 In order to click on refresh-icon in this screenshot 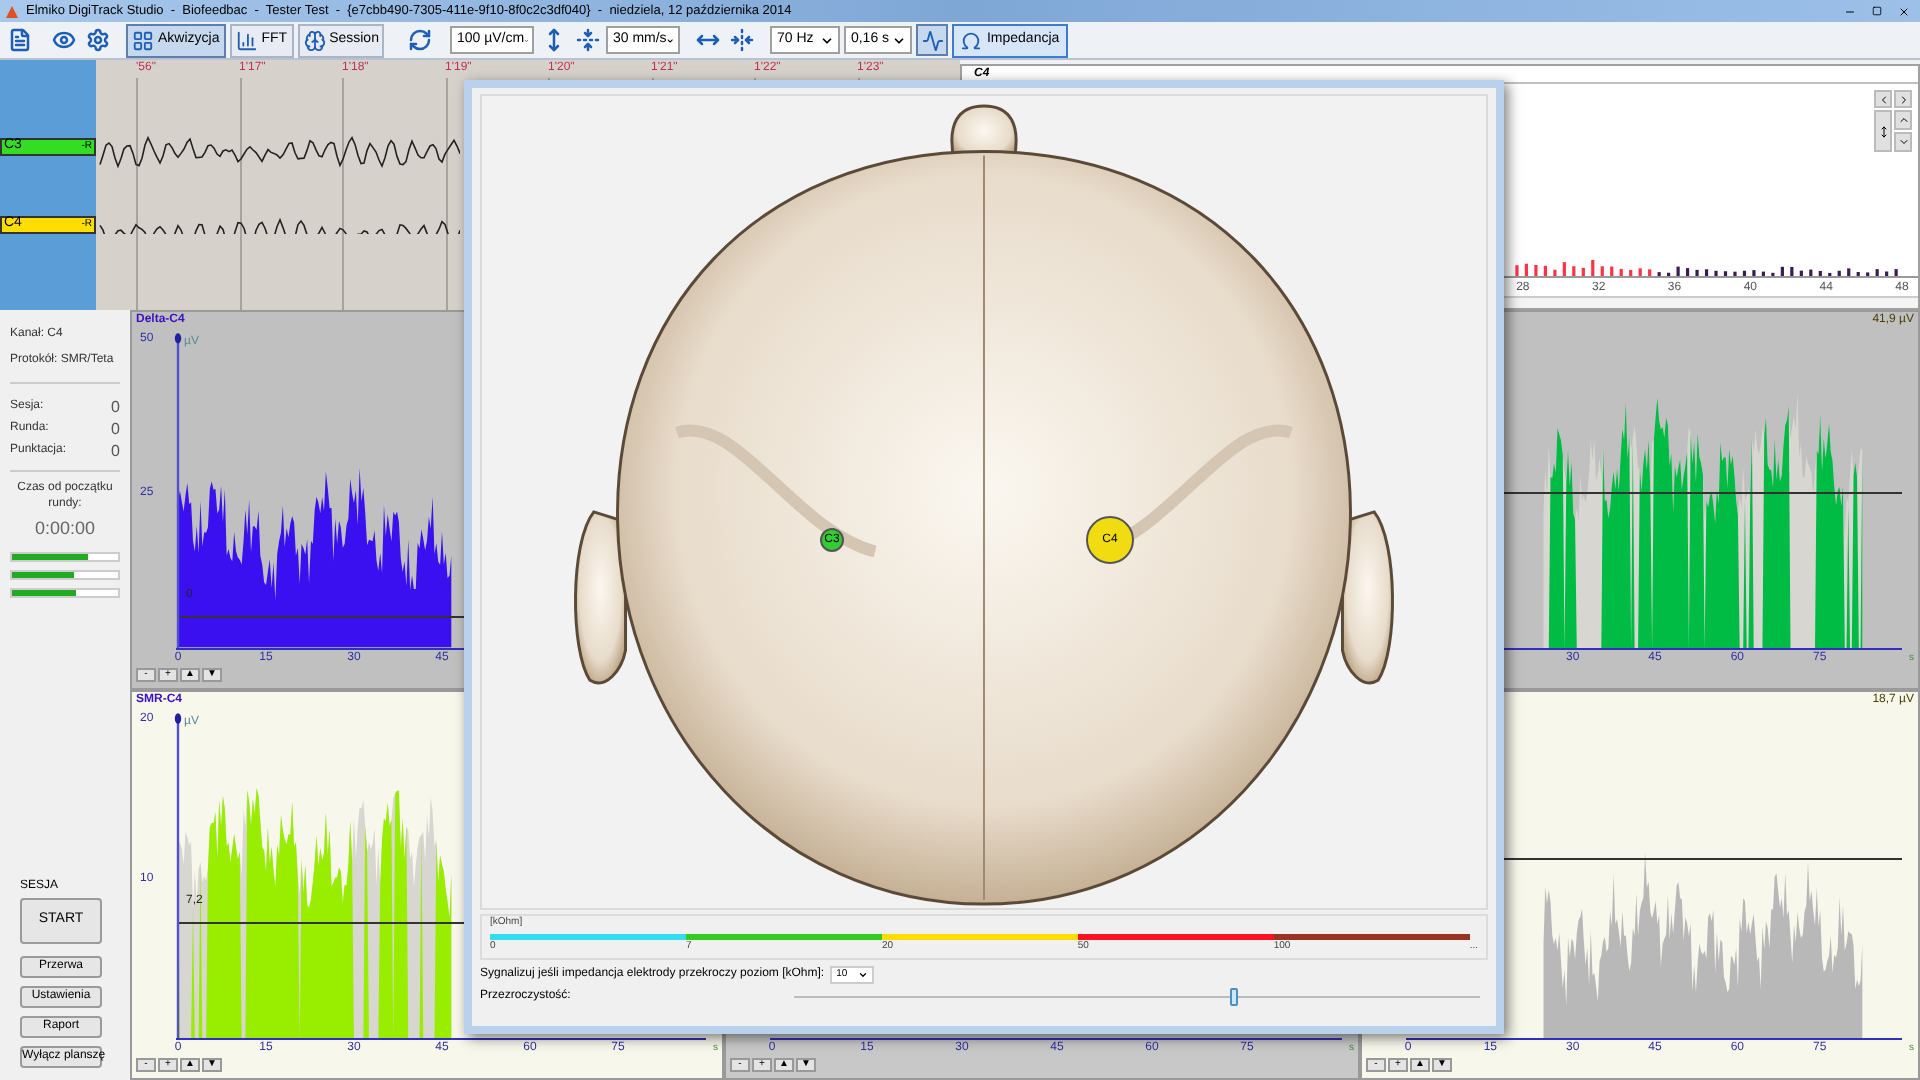, I will do `click(419, 40)`.